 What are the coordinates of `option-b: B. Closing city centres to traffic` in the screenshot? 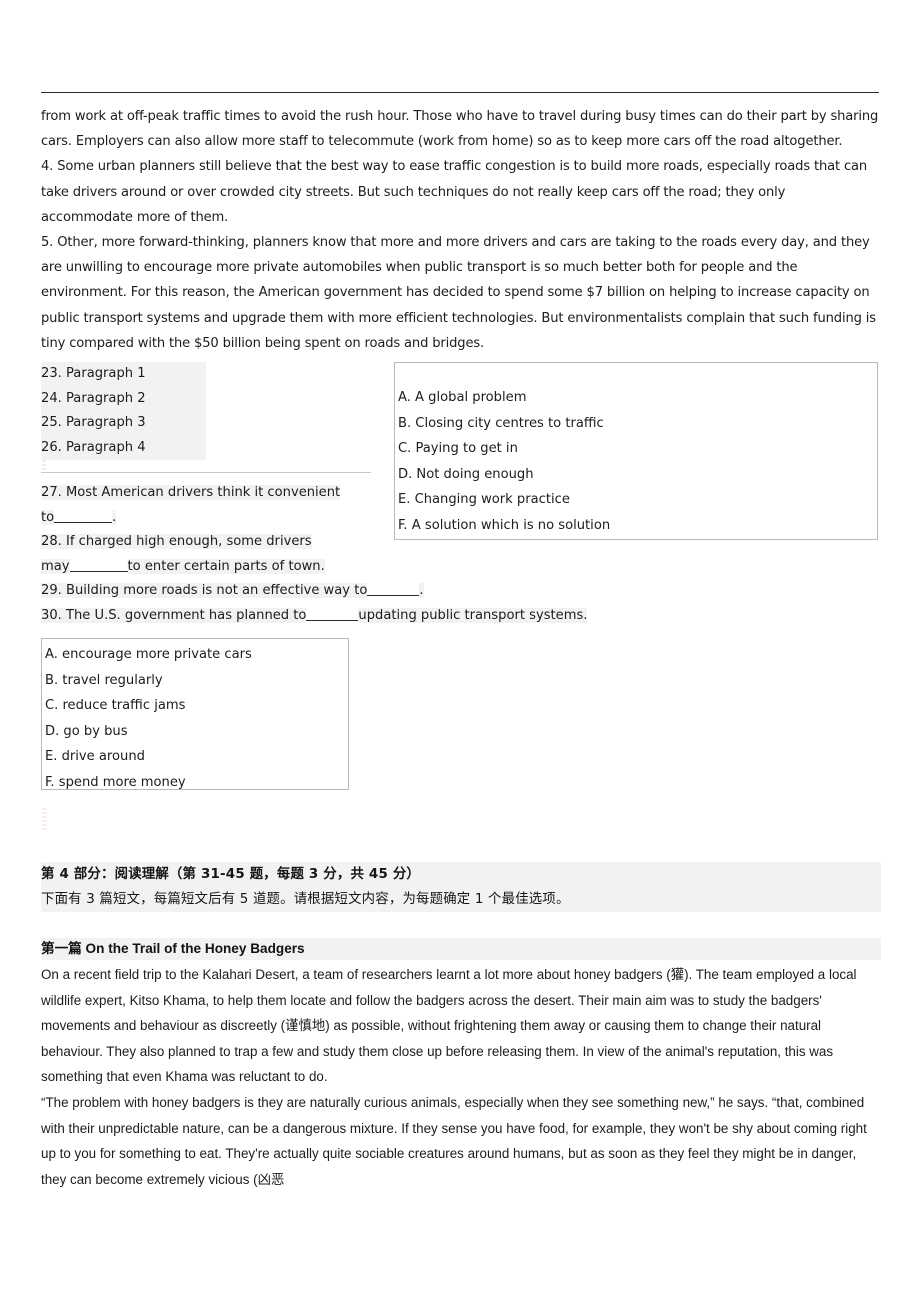 It's located at (501, 423).